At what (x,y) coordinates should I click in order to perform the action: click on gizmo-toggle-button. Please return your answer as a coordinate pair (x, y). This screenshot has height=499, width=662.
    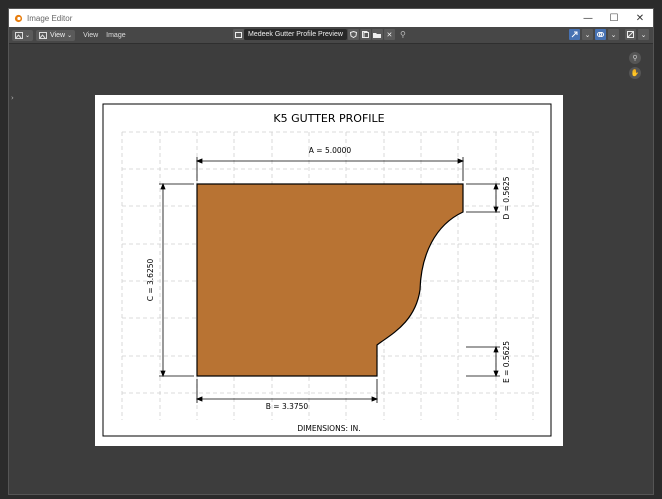
    Looking at the image, I should click on (574, 34).